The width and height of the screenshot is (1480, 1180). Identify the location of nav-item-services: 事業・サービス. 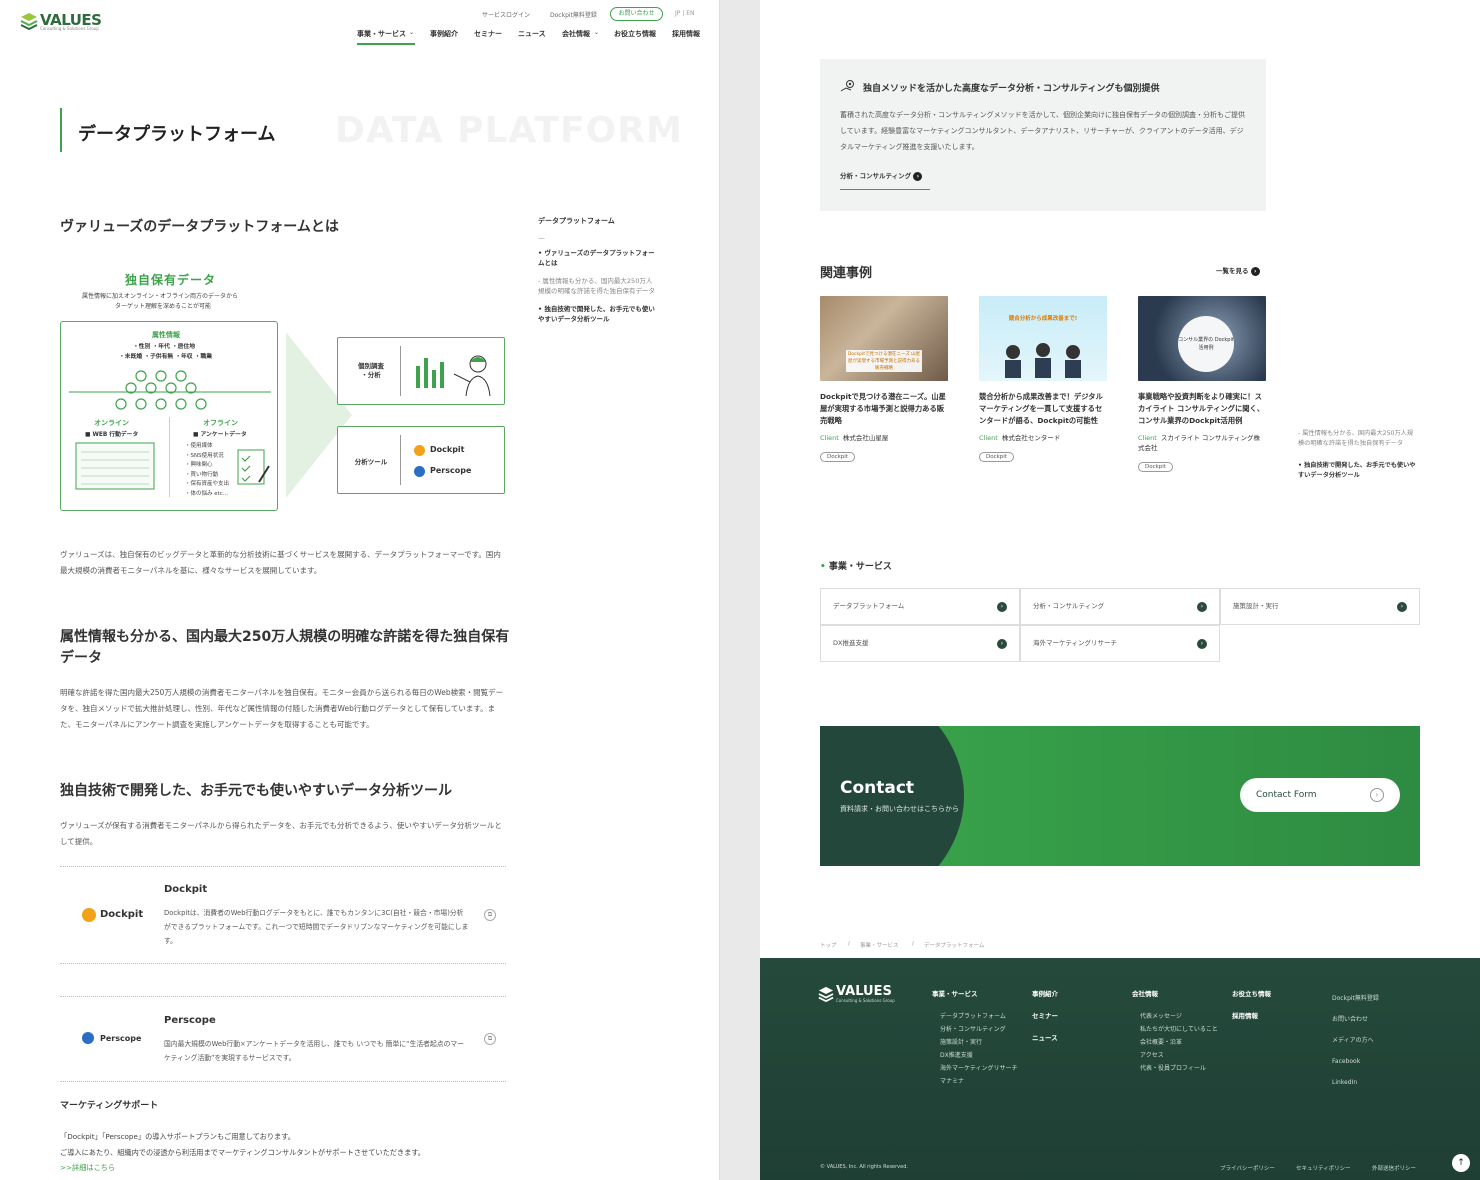
(381, 34).